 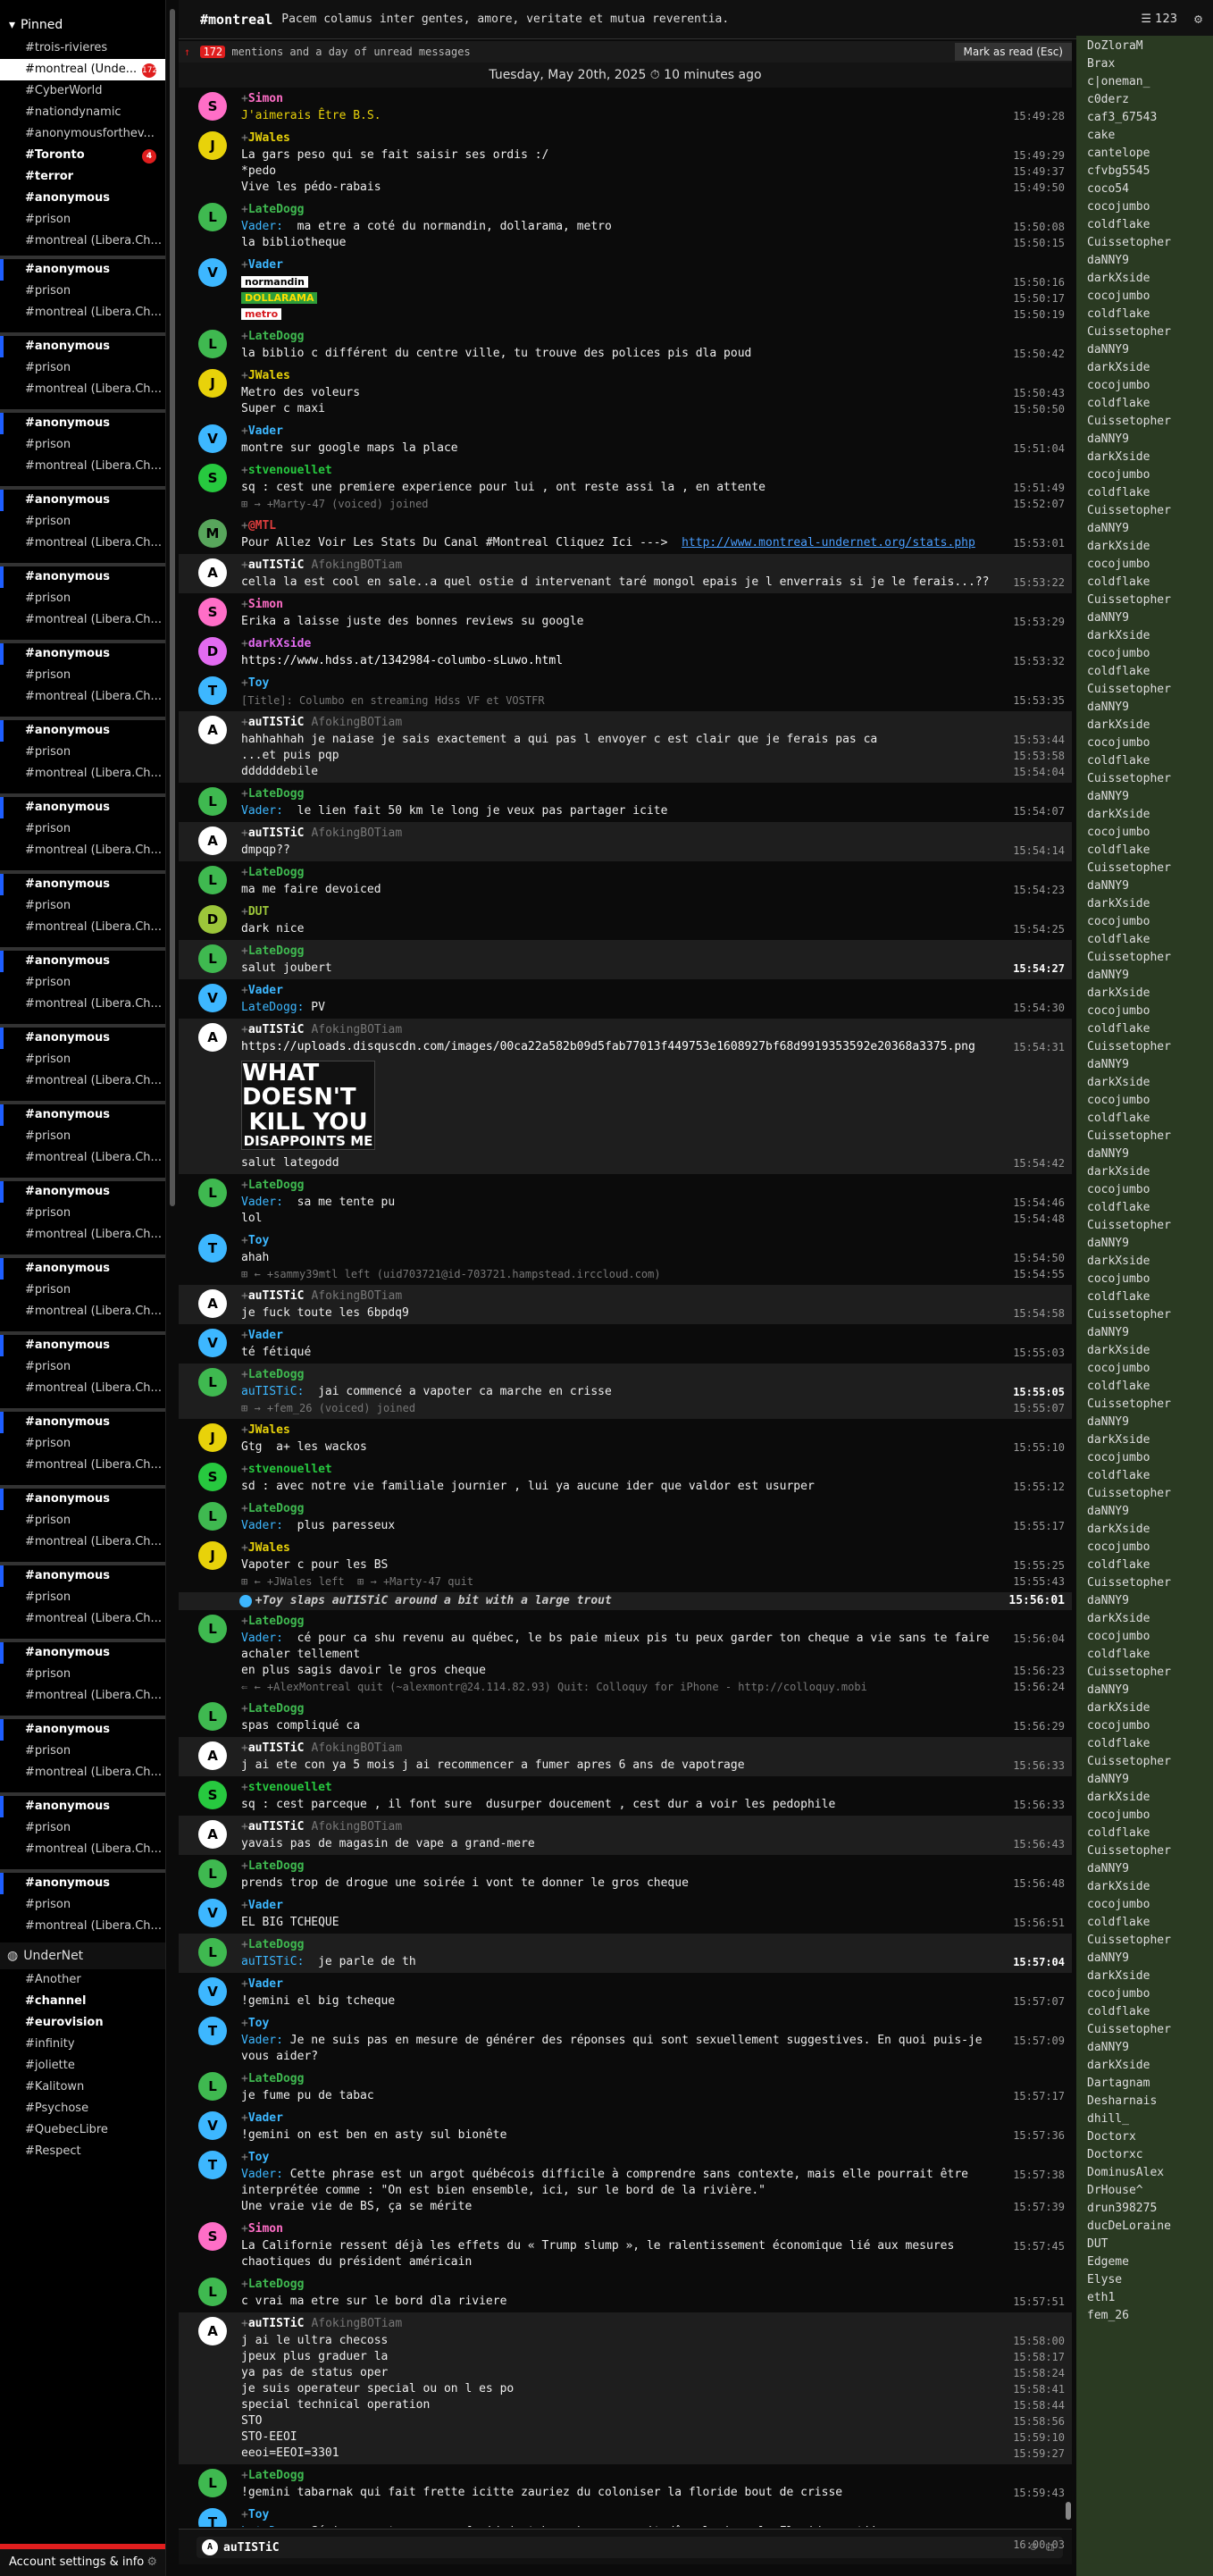 I want to click on mention: LateDogg:, so click(x=272, y=1007).